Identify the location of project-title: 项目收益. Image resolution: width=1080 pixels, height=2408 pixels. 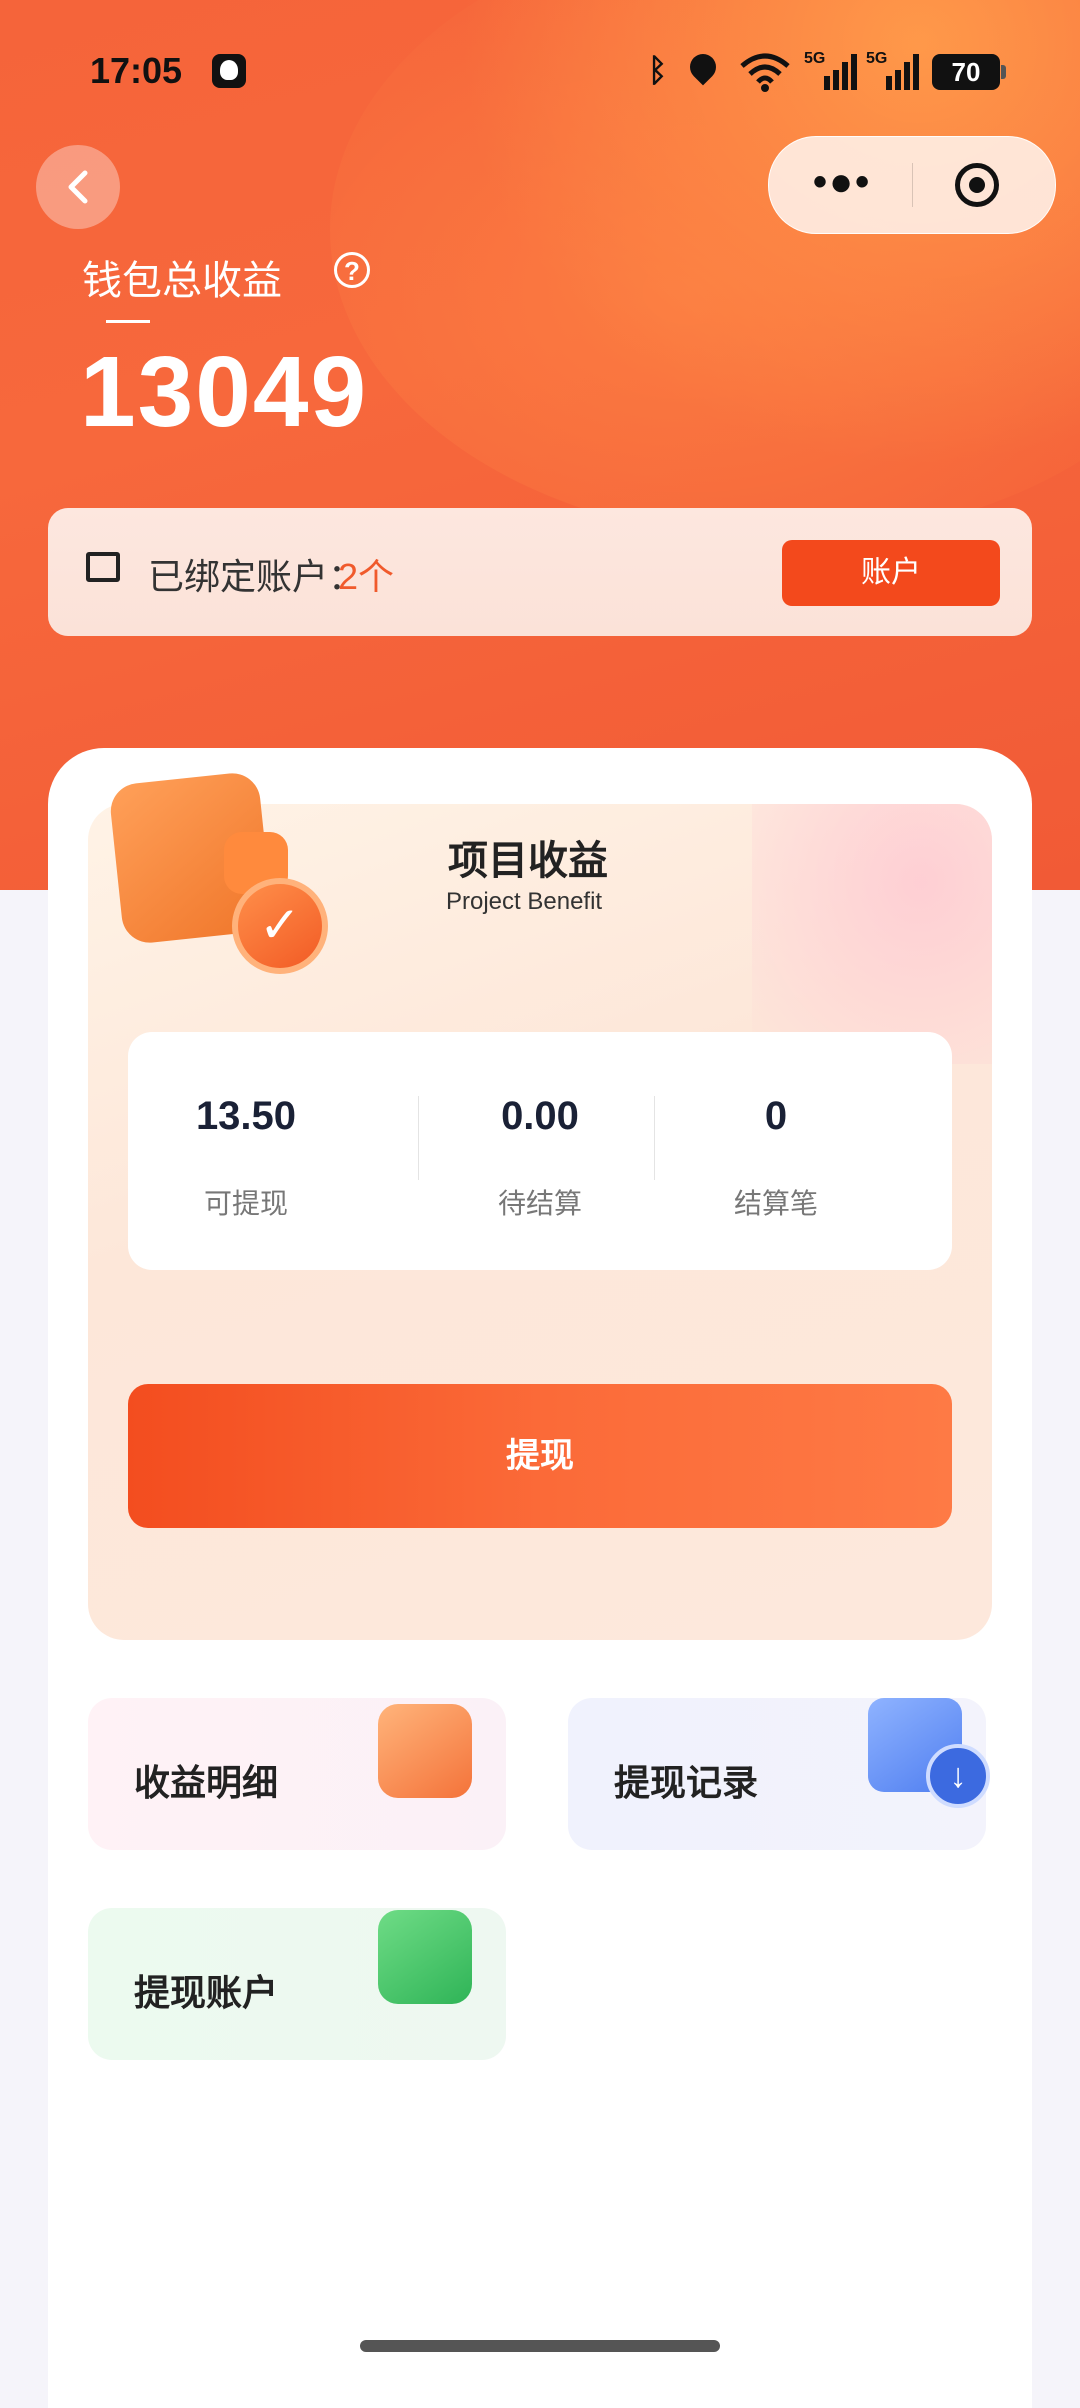
(528, 861).